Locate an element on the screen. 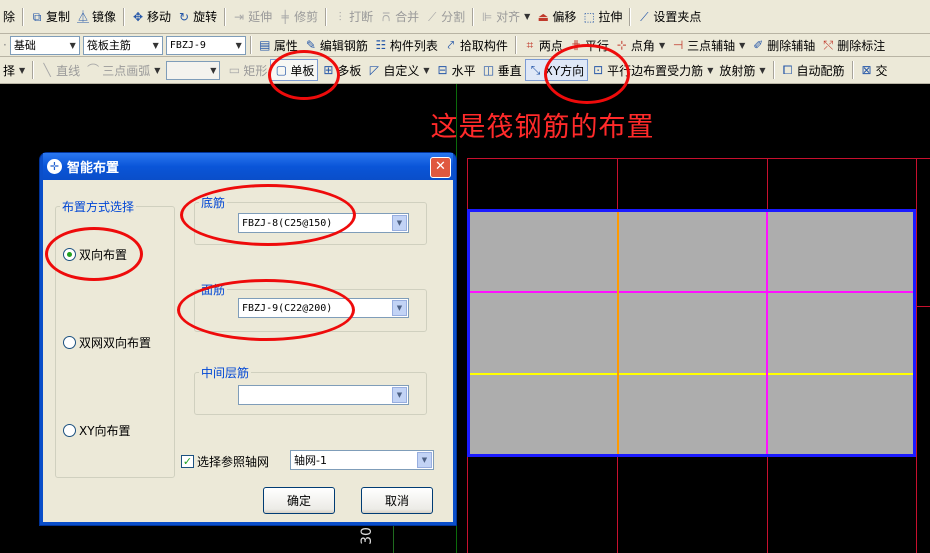 The width and height of the screenshot is (930, 553). xy-direction-icon: ⤡ is located at coordinates (535, 70).